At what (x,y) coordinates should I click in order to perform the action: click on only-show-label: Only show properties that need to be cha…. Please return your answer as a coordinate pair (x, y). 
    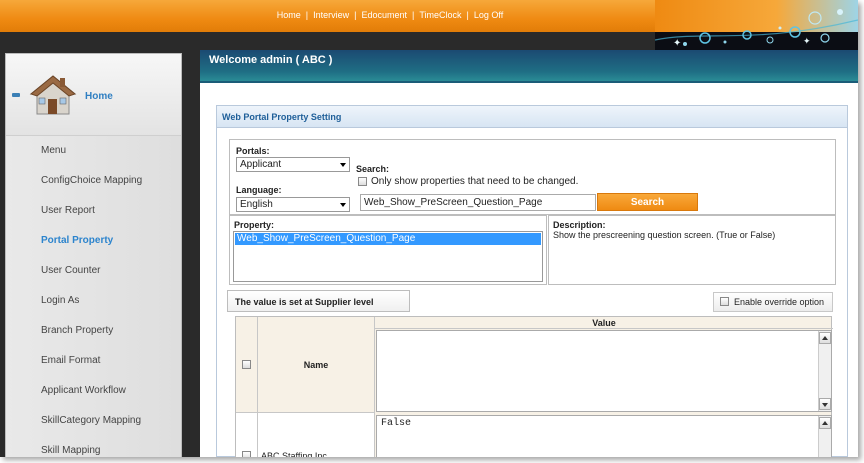
    Looking at the image, I should click on (475, 181).